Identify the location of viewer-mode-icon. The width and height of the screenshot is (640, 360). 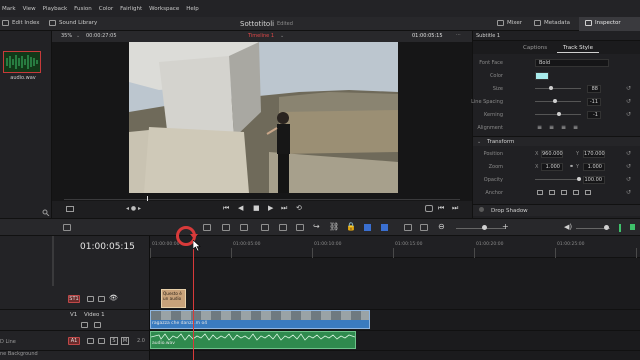
(70, 209).